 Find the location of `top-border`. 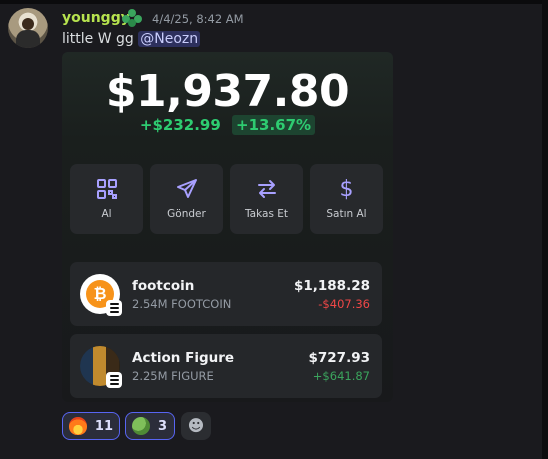

top-border is located at coordinates (274, 2).